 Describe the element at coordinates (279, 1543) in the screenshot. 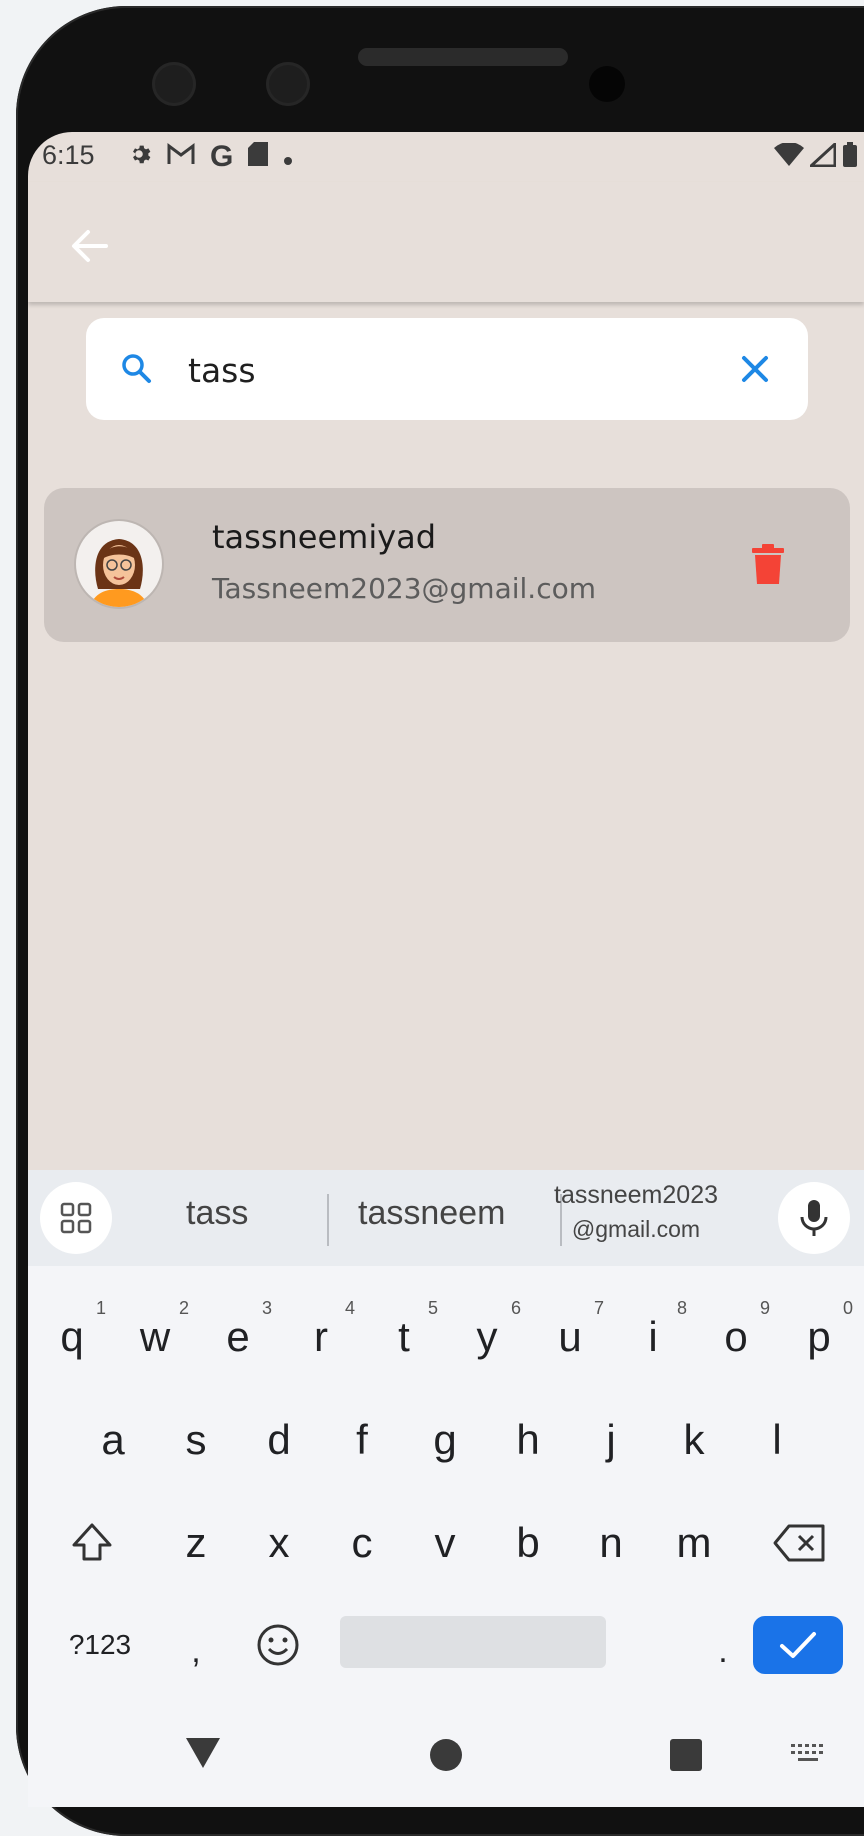

I see `key-x: x` at that location.